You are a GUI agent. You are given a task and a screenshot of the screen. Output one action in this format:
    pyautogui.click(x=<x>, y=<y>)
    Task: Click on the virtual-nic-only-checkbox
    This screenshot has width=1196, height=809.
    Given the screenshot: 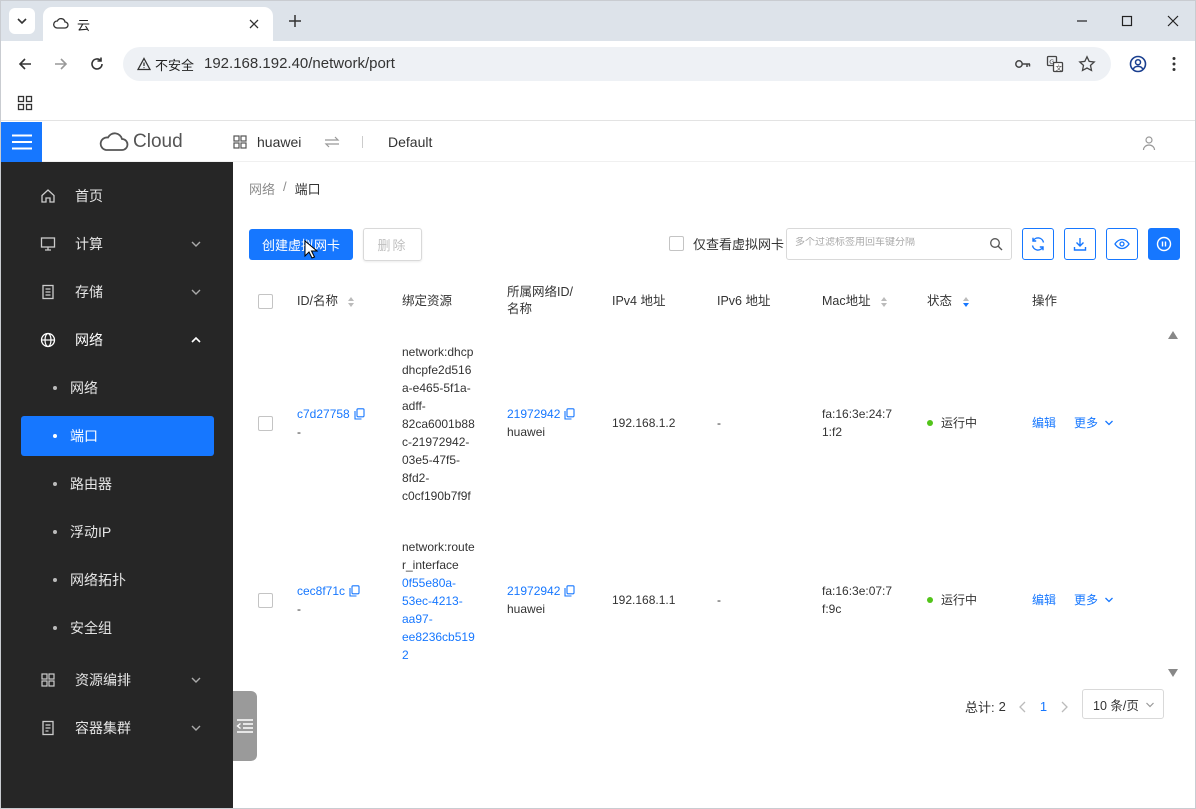 What is the action you would take?
    pyautogui.click(x=676, y=243)
    